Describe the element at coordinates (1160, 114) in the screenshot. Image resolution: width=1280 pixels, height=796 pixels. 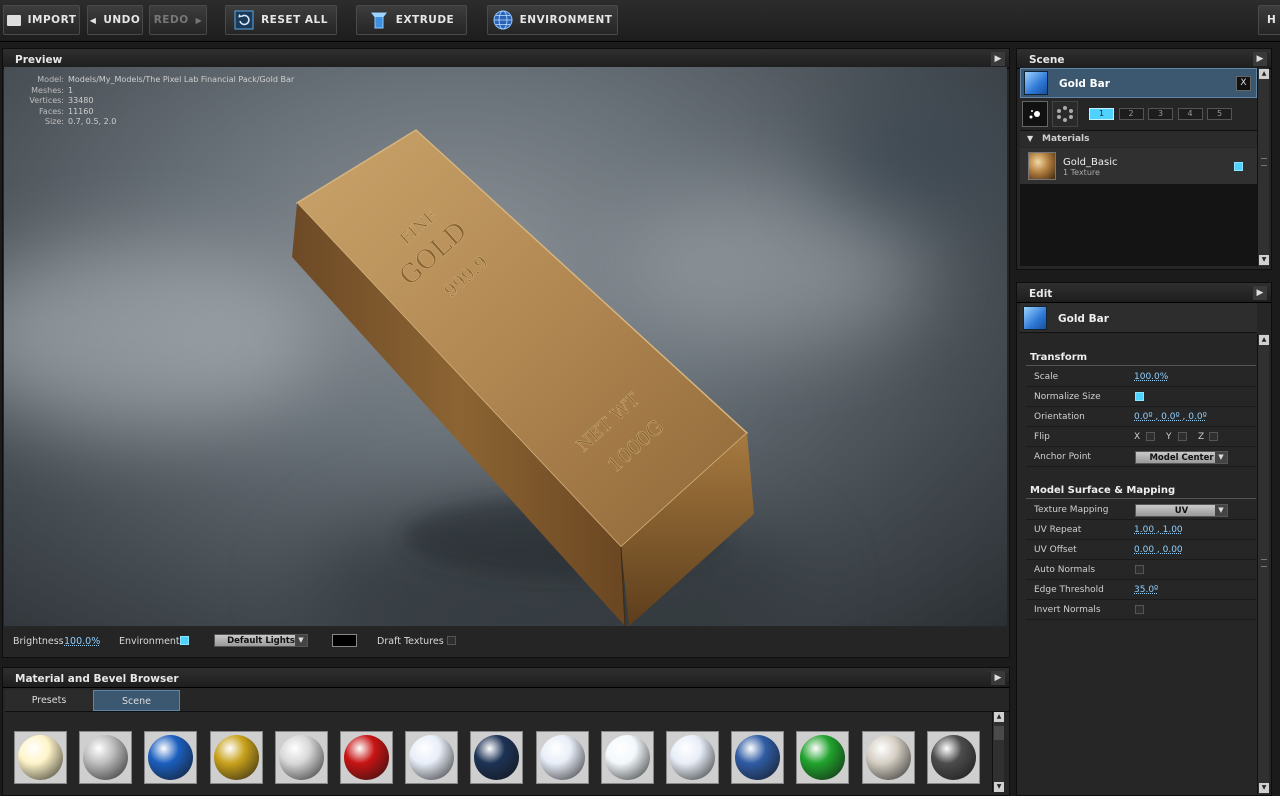
I see `group-button-3: 3` at that location.